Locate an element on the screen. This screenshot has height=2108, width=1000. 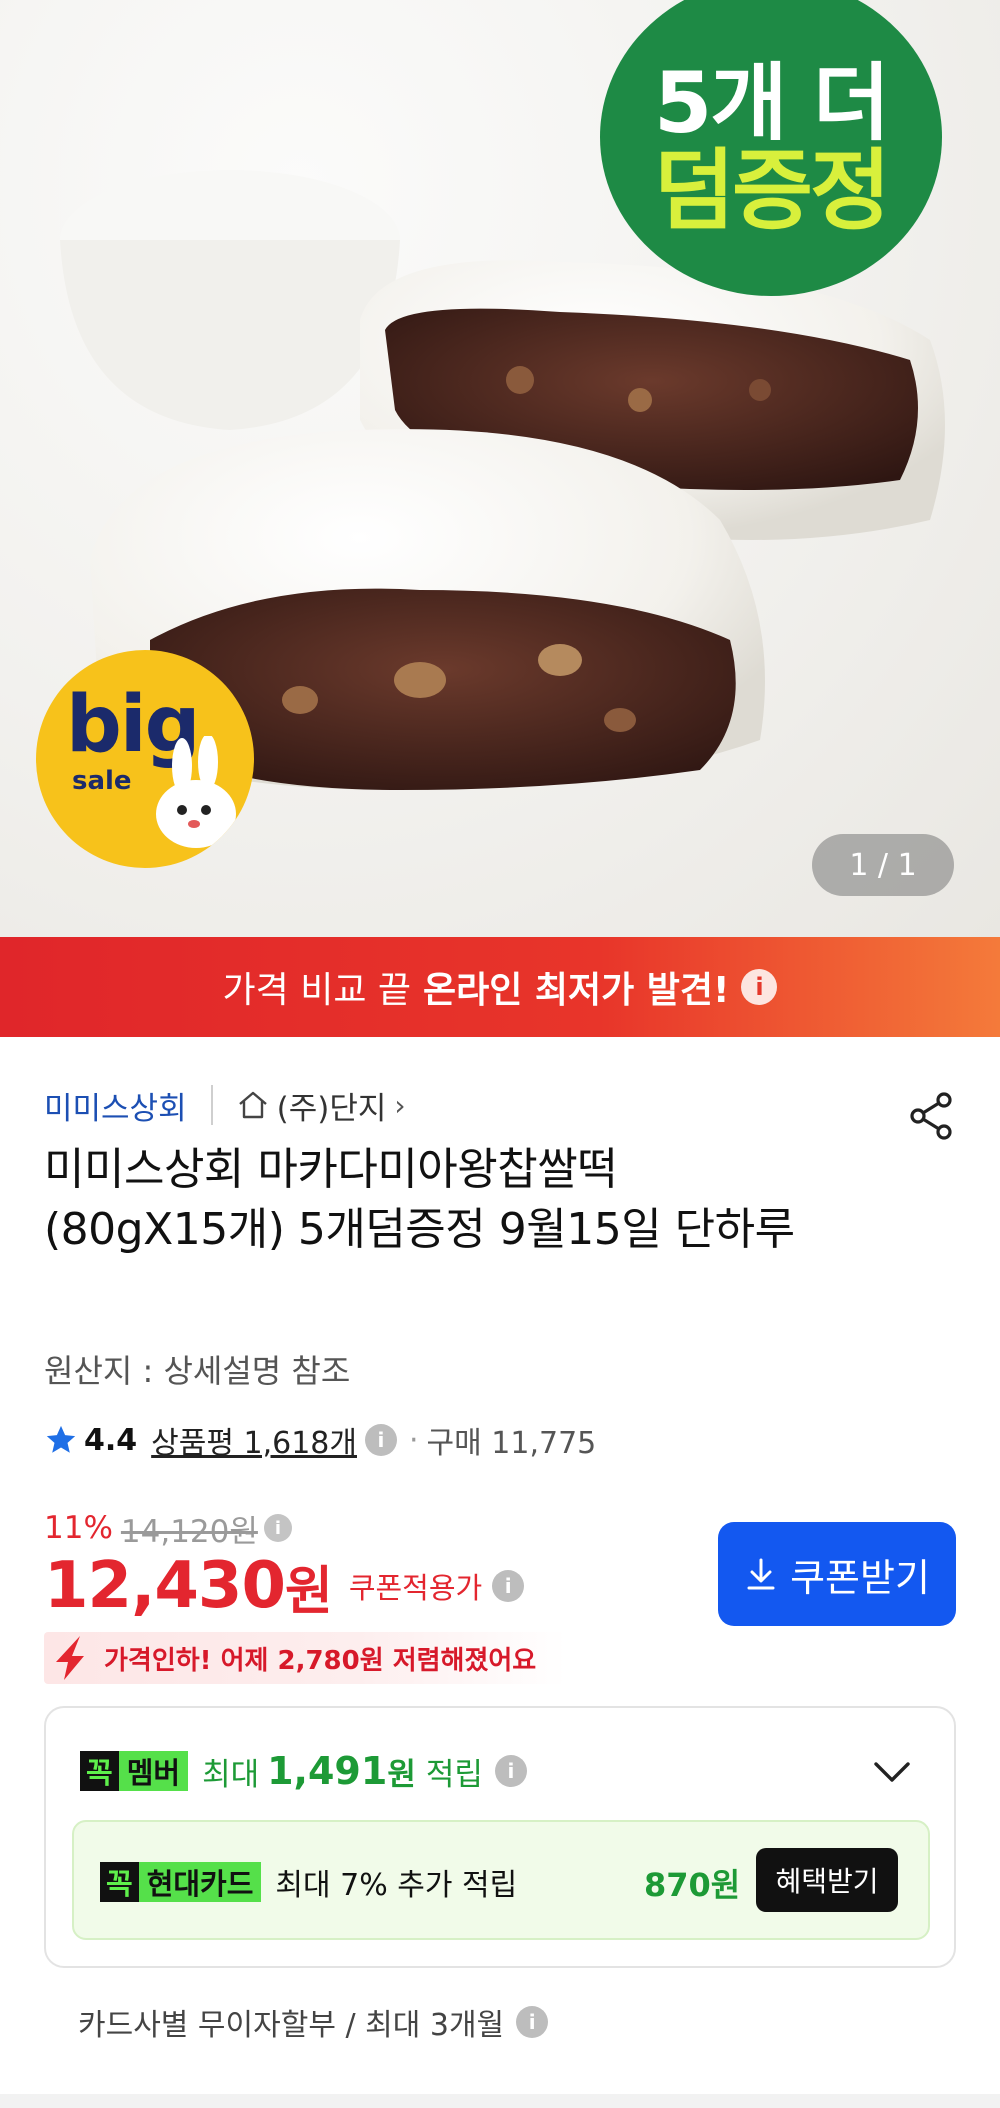
banner-highlight: 온라인 최저가 발견! is located at coordinates (576, 990).